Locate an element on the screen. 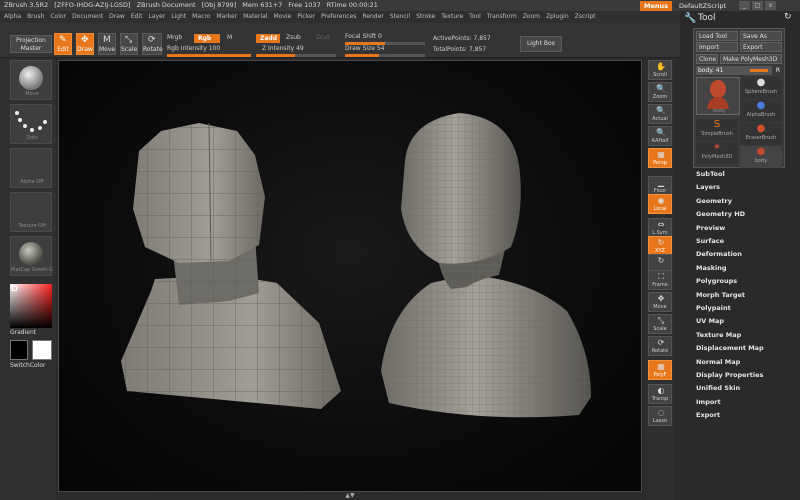 The width and height of the screenshot is (800, 500). rotate-button: ⟳ Rotate is located at coordinates (152, 44).